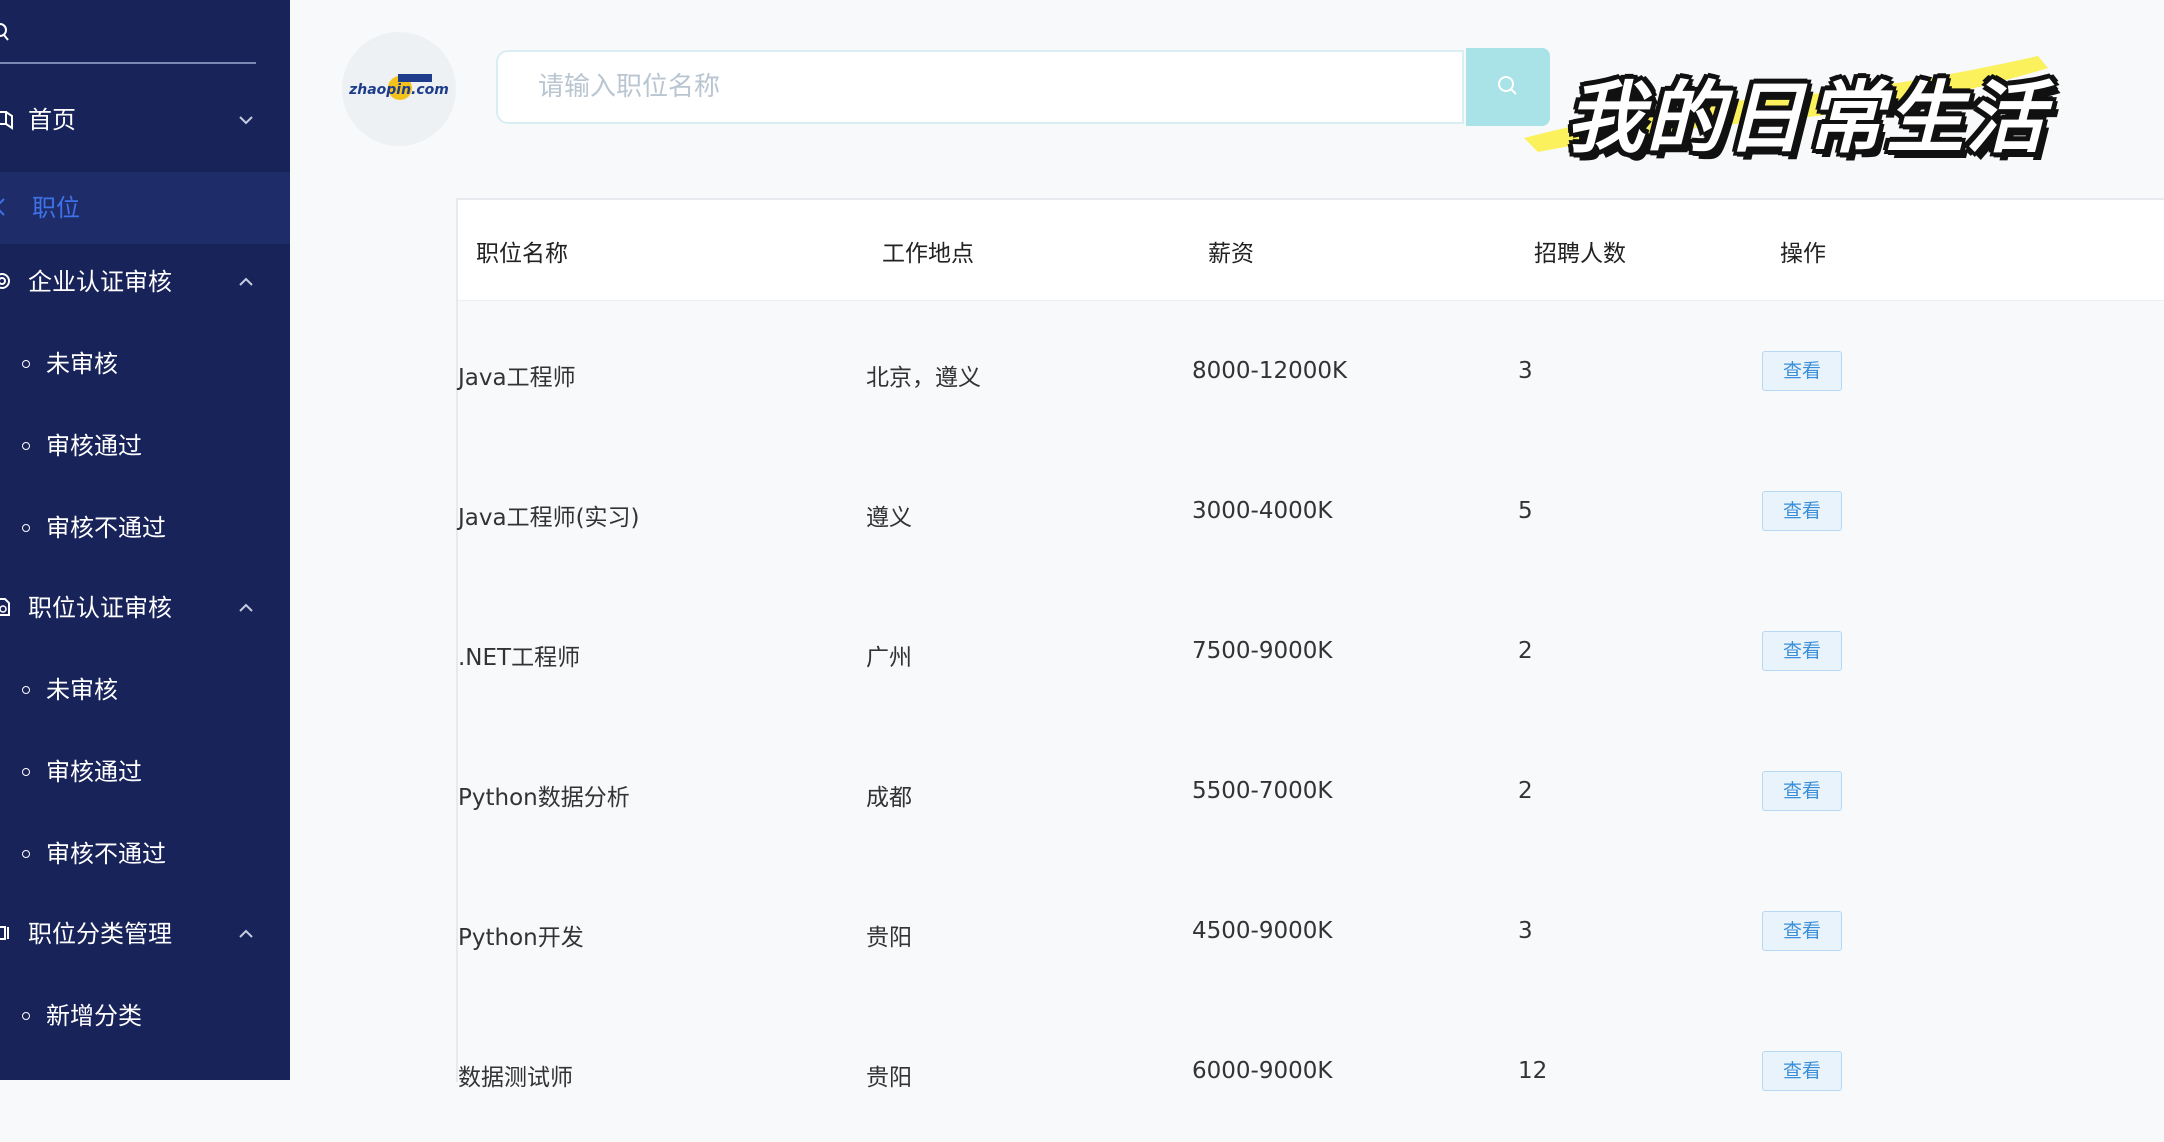  I want to click on home-icon, so click(6, 120).